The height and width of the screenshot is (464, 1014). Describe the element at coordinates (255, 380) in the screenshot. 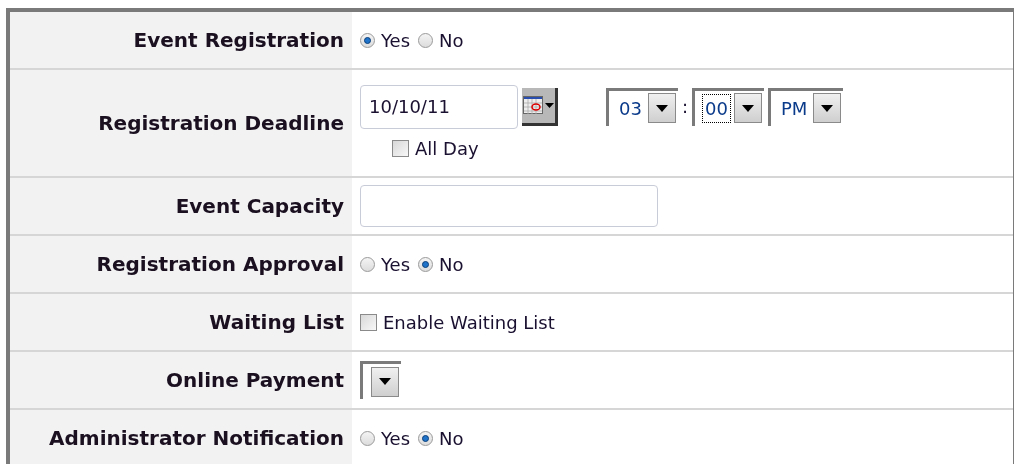

I see `field-label: Online Payment` at that location.